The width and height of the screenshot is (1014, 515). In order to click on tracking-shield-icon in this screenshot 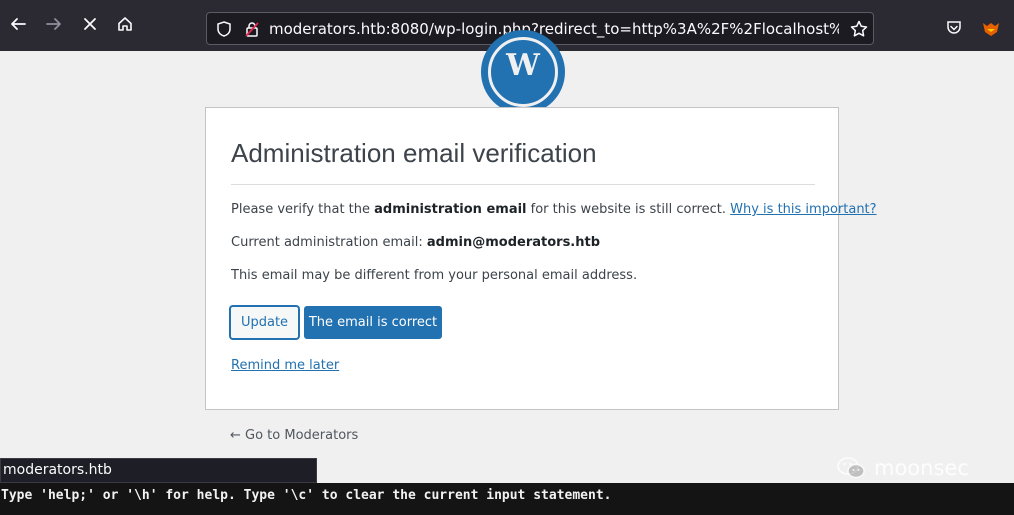, I will do `click(224, 29)`.